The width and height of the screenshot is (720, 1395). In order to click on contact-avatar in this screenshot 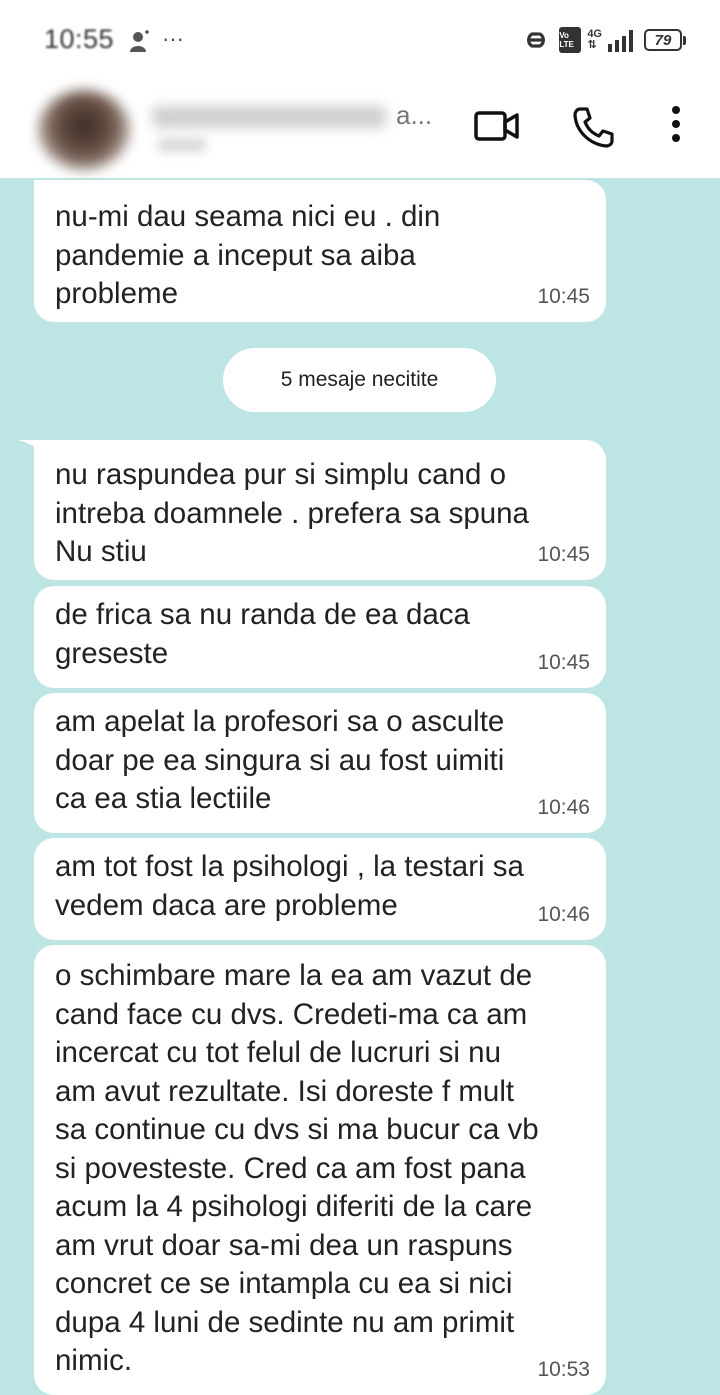, I will do `click(84, 130)`.